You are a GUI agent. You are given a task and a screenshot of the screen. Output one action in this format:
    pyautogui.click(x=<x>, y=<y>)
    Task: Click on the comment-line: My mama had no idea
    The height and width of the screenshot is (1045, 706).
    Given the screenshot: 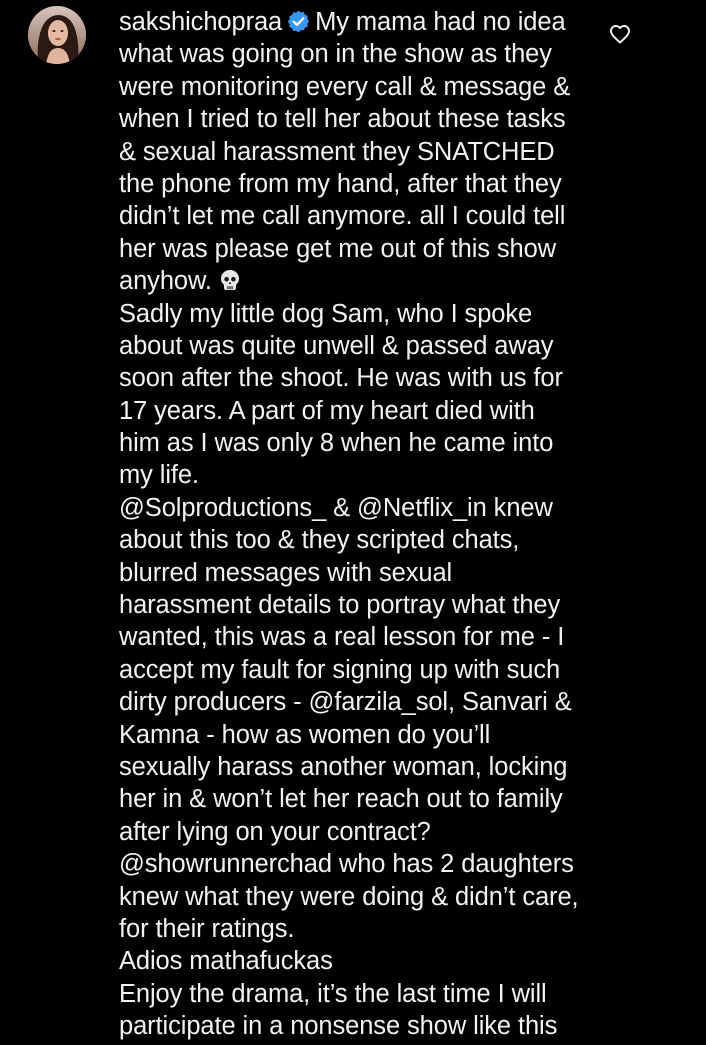 What is the action you would take?
    pyautogui.click(x=440, y=22)
    